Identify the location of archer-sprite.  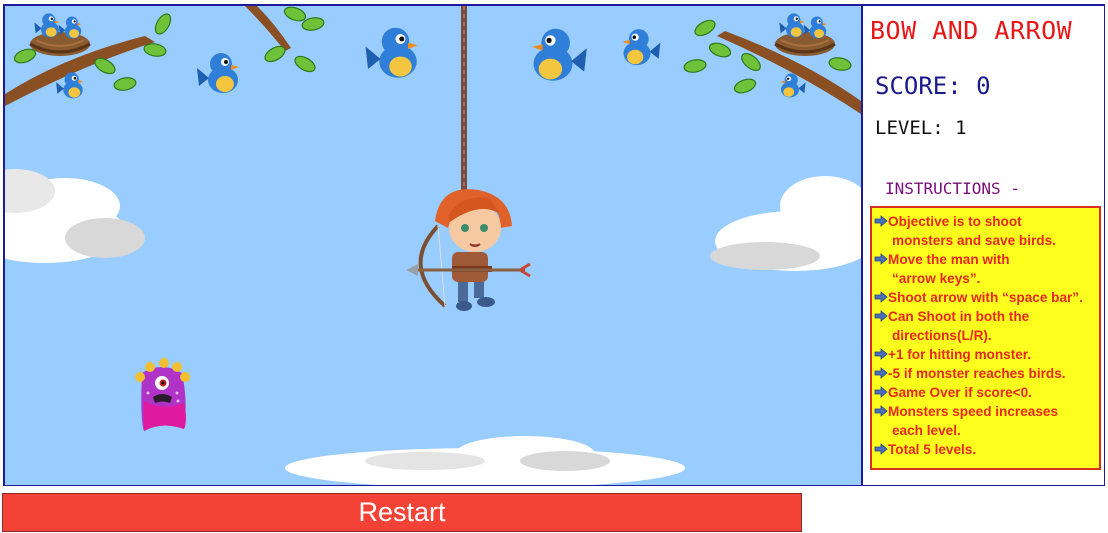
(468, 250).